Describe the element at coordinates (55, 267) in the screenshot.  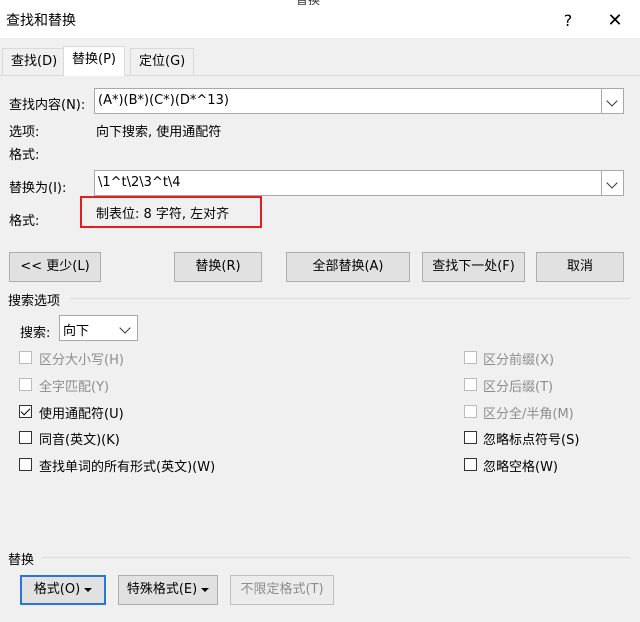
I see `less-button: << 更少(L)` at that location.